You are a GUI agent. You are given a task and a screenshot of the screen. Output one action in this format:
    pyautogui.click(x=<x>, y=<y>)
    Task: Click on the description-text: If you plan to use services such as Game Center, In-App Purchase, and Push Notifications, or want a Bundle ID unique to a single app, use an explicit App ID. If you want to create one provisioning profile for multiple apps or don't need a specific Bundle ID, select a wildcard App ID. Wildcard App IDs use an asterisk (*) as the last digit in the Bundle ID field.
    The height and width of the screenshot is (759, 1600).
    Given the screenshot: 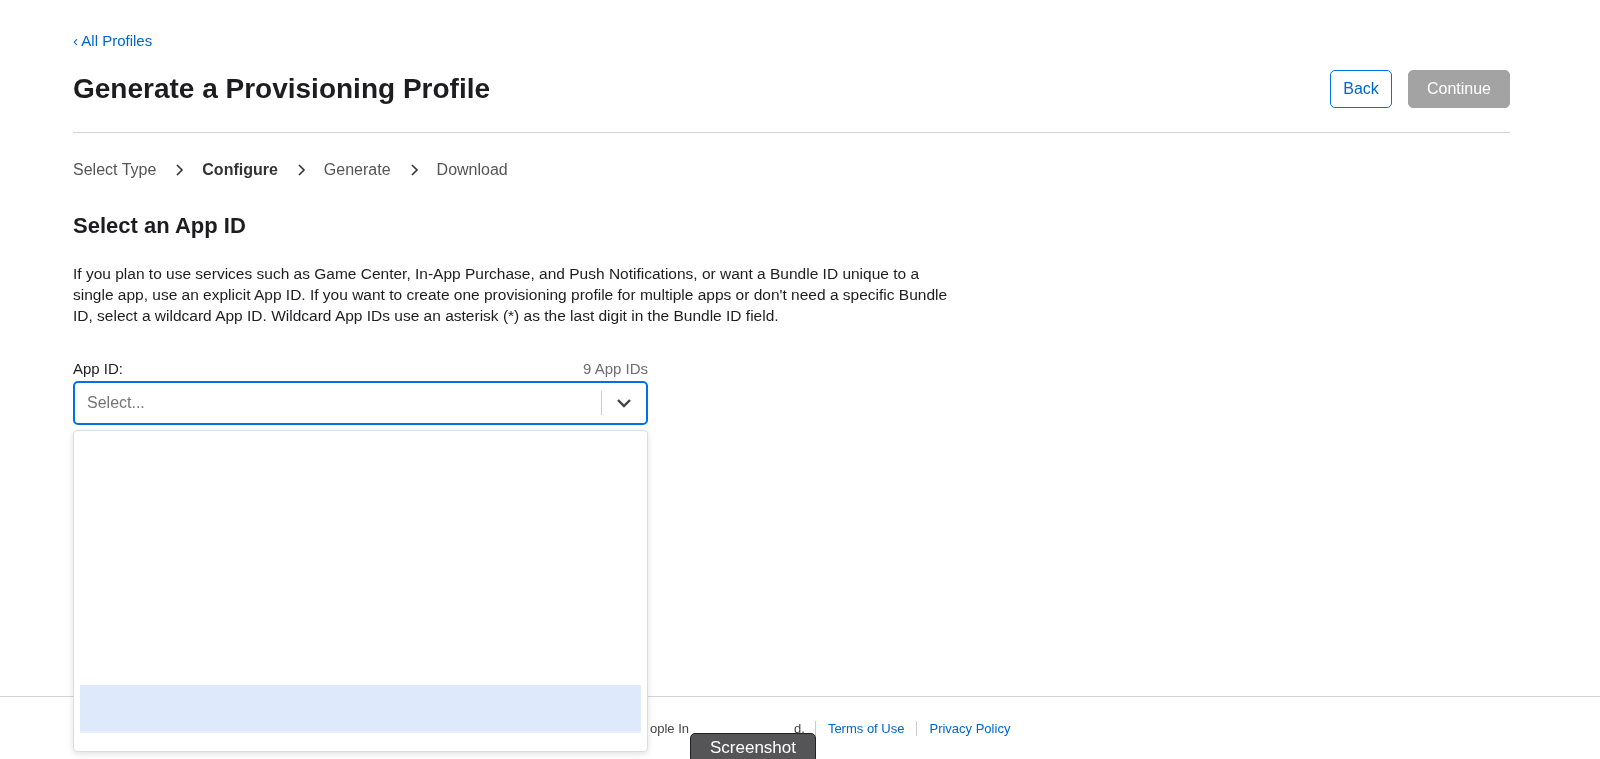 What is the action you would take?
    pyautogui.click(x=511, y=295)
    